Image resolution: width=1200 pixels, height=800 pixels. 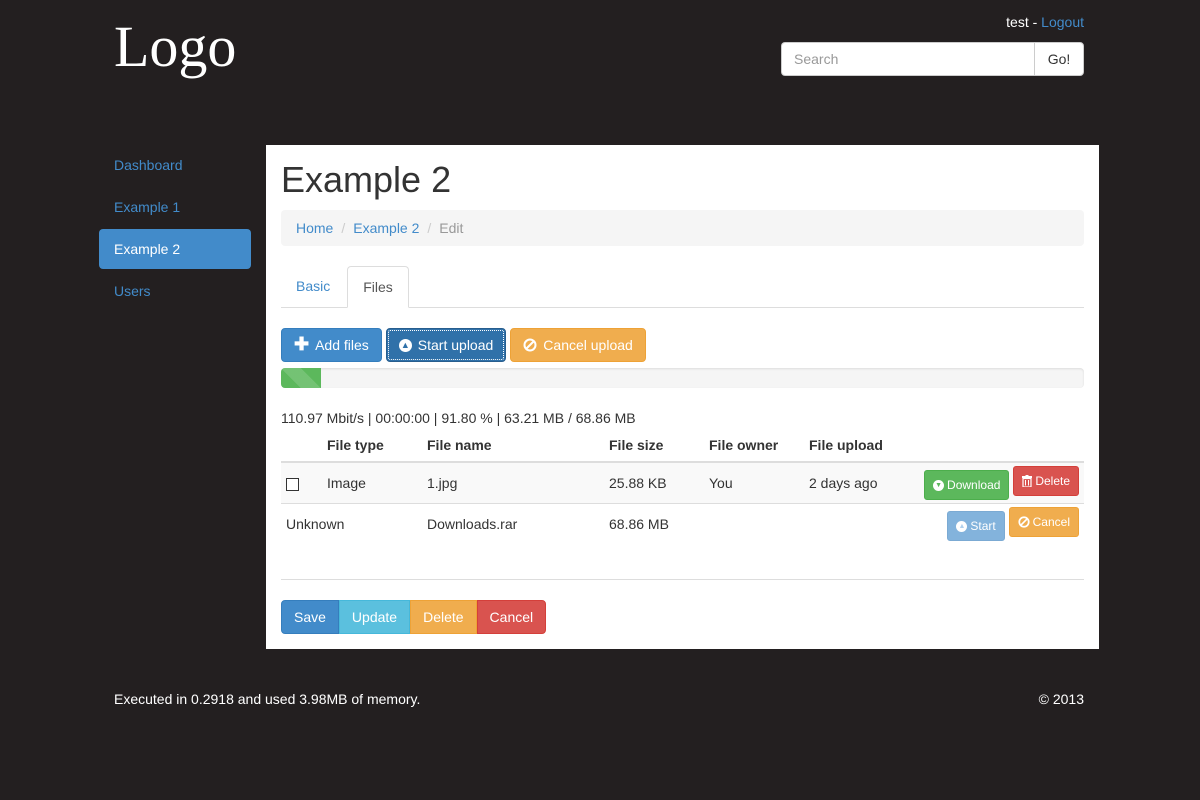 What do you see at coordinates (301, 482) in the screenshot?
I see `row-select-cell` at bounding box center [301, 482].